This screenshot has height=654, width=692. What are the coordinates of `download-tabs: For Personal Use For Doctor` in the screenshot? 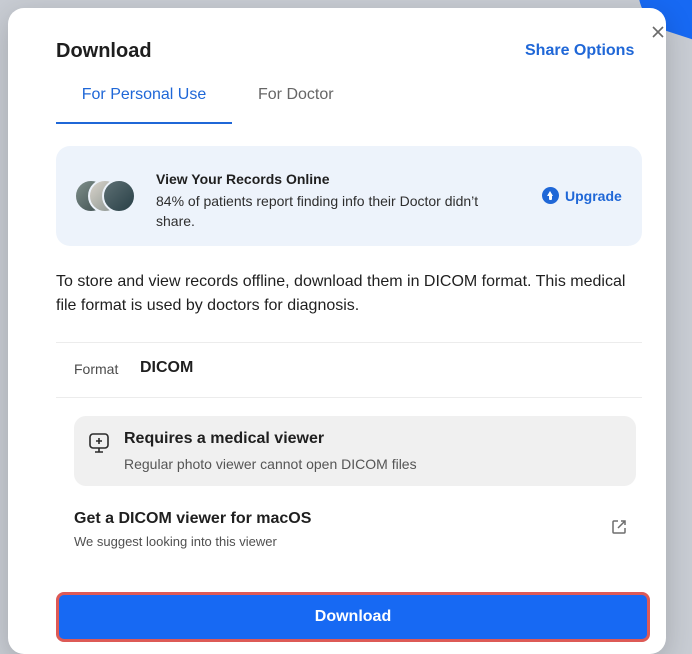 It's located at (206, 105).